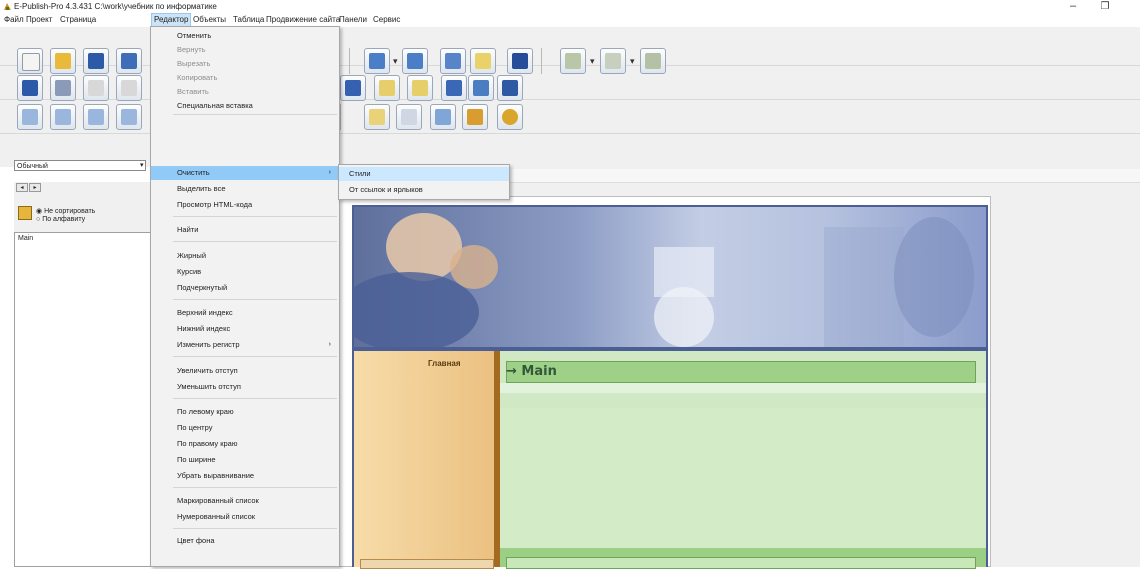 The width and height of the screenshot is (1140, 569). Describe the element at coordinates (39, 20) in the screenshot. I see `menu-project: Проект` at that location.